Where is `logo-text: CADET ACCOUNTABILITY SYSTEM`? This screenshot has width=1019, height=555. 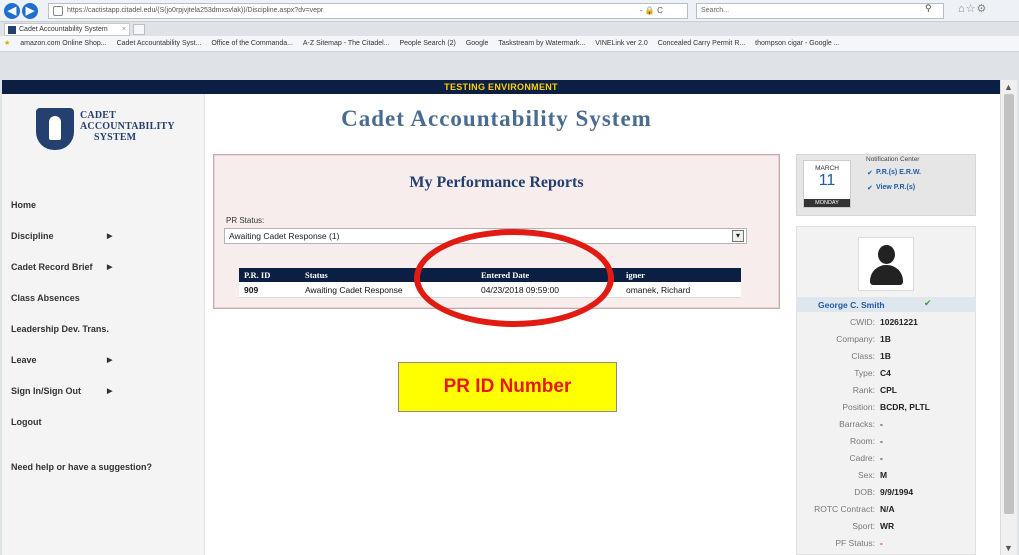
logo-text: CADET ACCOUNTABILITY SYSTEM is located at coordinates (127, 126).